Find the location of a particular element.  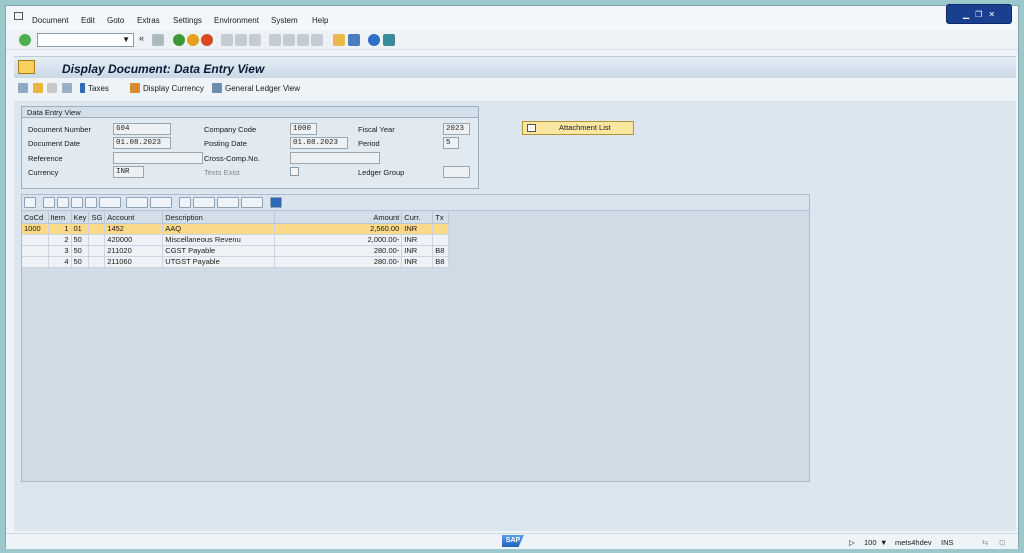

save-icon is located at coordinates (158, 40).